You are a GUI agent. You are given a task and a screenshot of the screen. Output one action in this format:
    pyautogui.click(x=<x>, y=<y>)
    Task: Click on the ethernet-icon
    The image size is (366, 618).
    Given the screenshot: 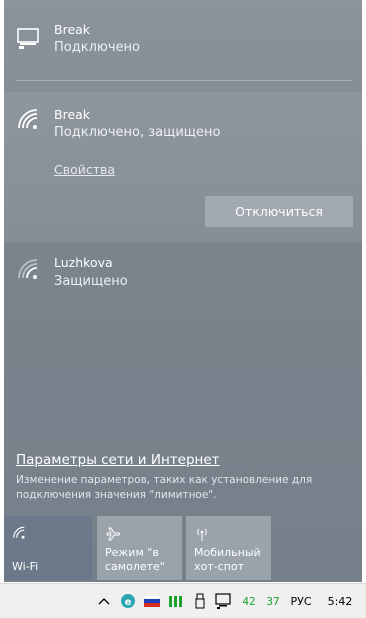 What is the action you would take?
    pyautogui.click(x=28, y=41)
    